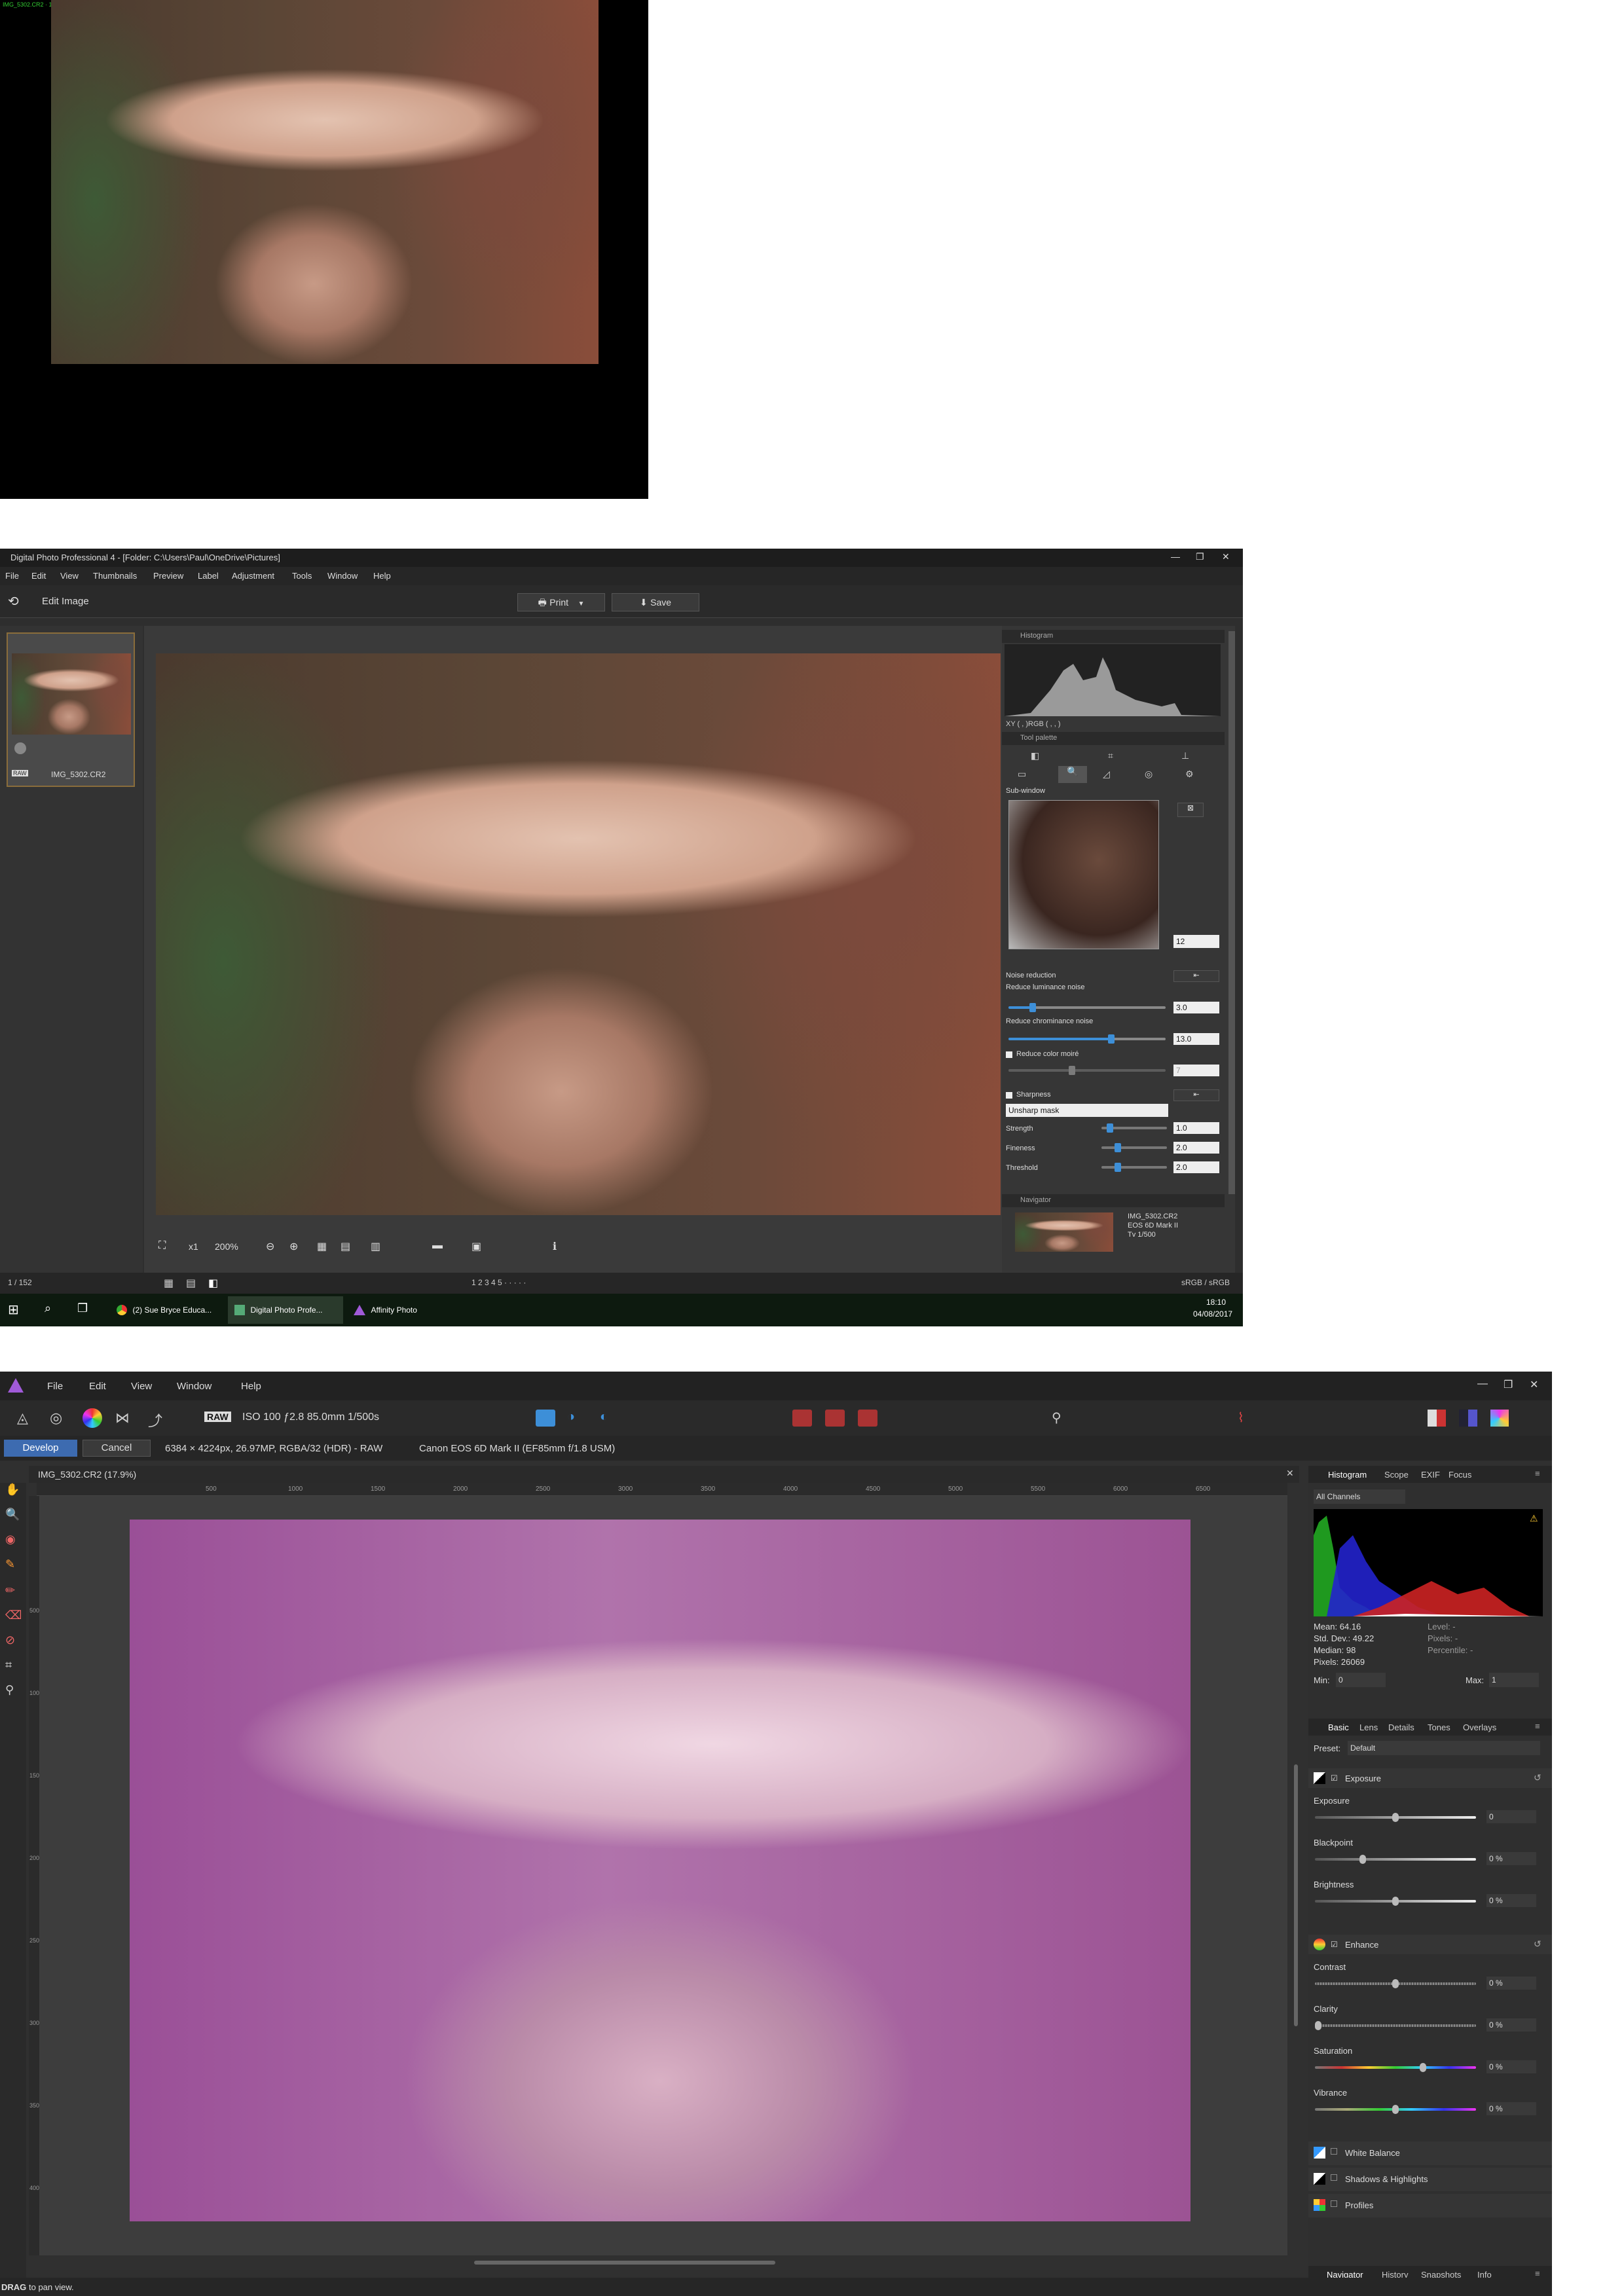 This screenshot has height=2296, width=1624. Describe the element at coordinates (71, 709) in the screenshot. I see `thumbnail-card: RAW IMG_5302.CR2` at that location.